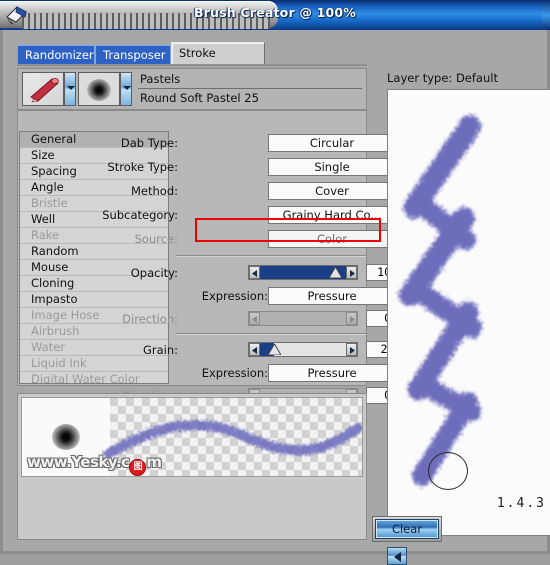 The image size is (550, 565). What do you see at coordinates (154, 462) in the screenshot?
I see `watermark-text-after: m` at bounding box center [154, 462].